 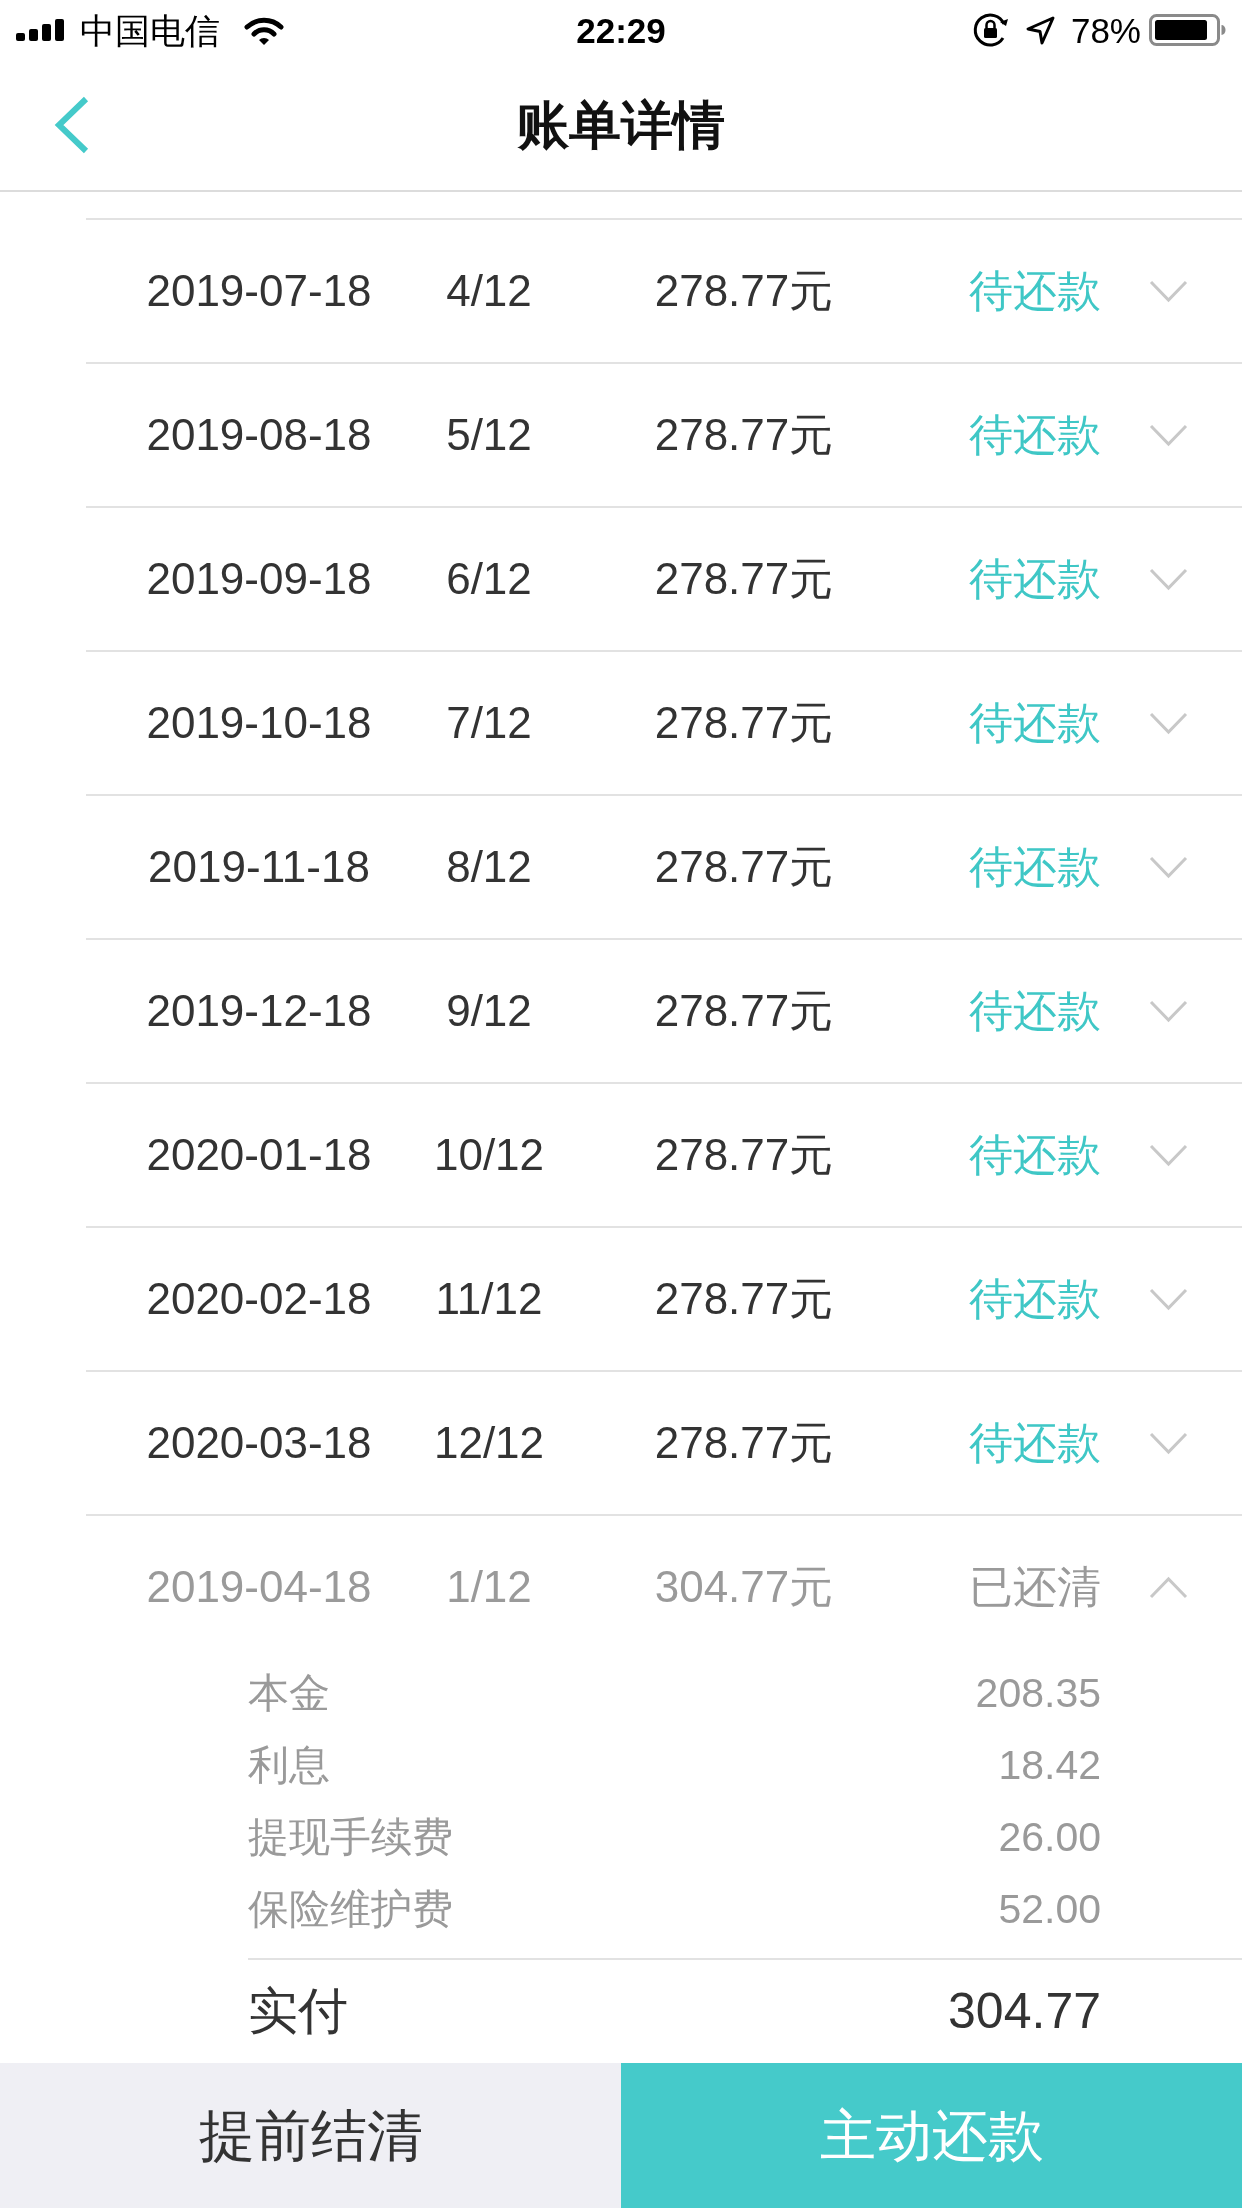 What do you see at coordinates (489, 1154) in the screenshot?
I see `installment-period: 10/12` at bounding box center [489, 1154].